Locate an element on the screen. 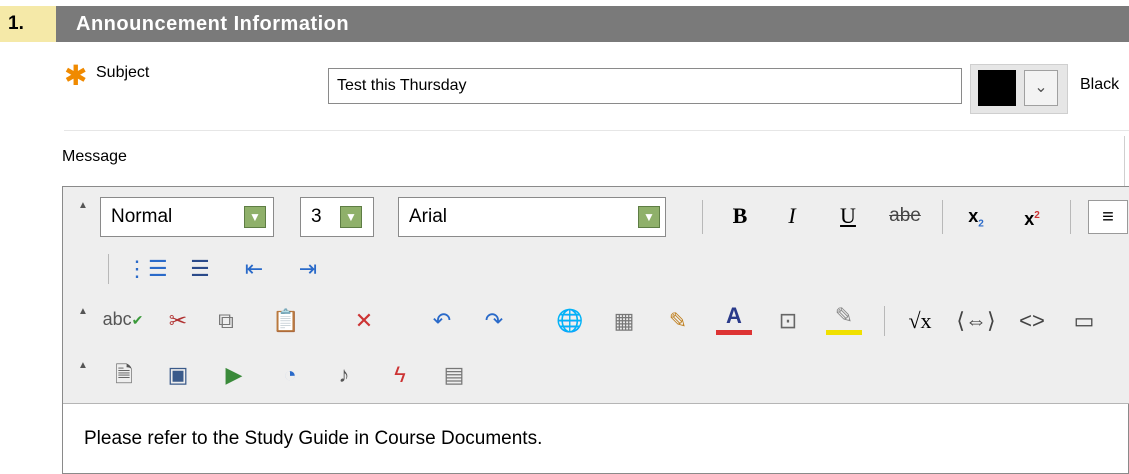  outdent-icon: ⇤ is located at coordinates (254, 270).